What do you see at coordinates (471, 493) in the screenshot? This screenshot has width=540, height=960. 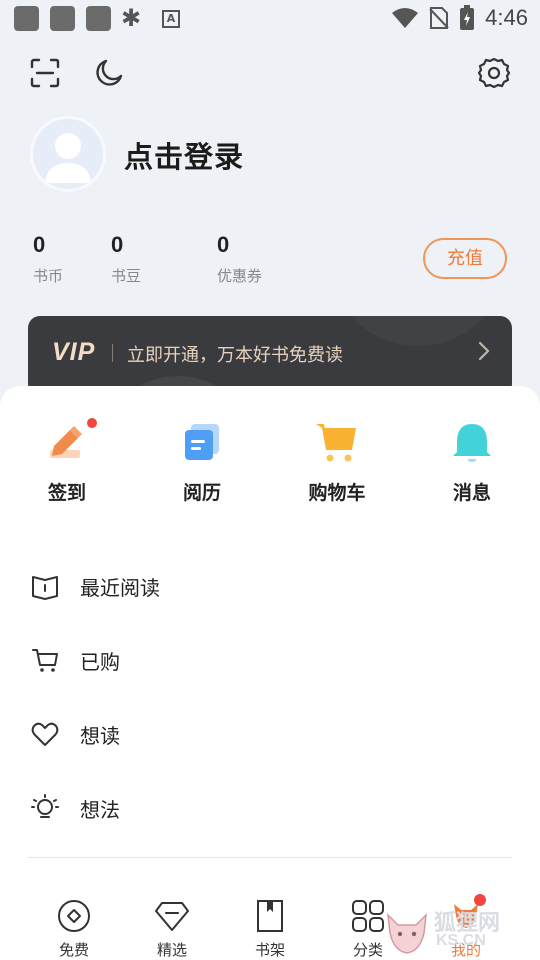 I see `messages-label: 消息` at bounding box center [471, 493].